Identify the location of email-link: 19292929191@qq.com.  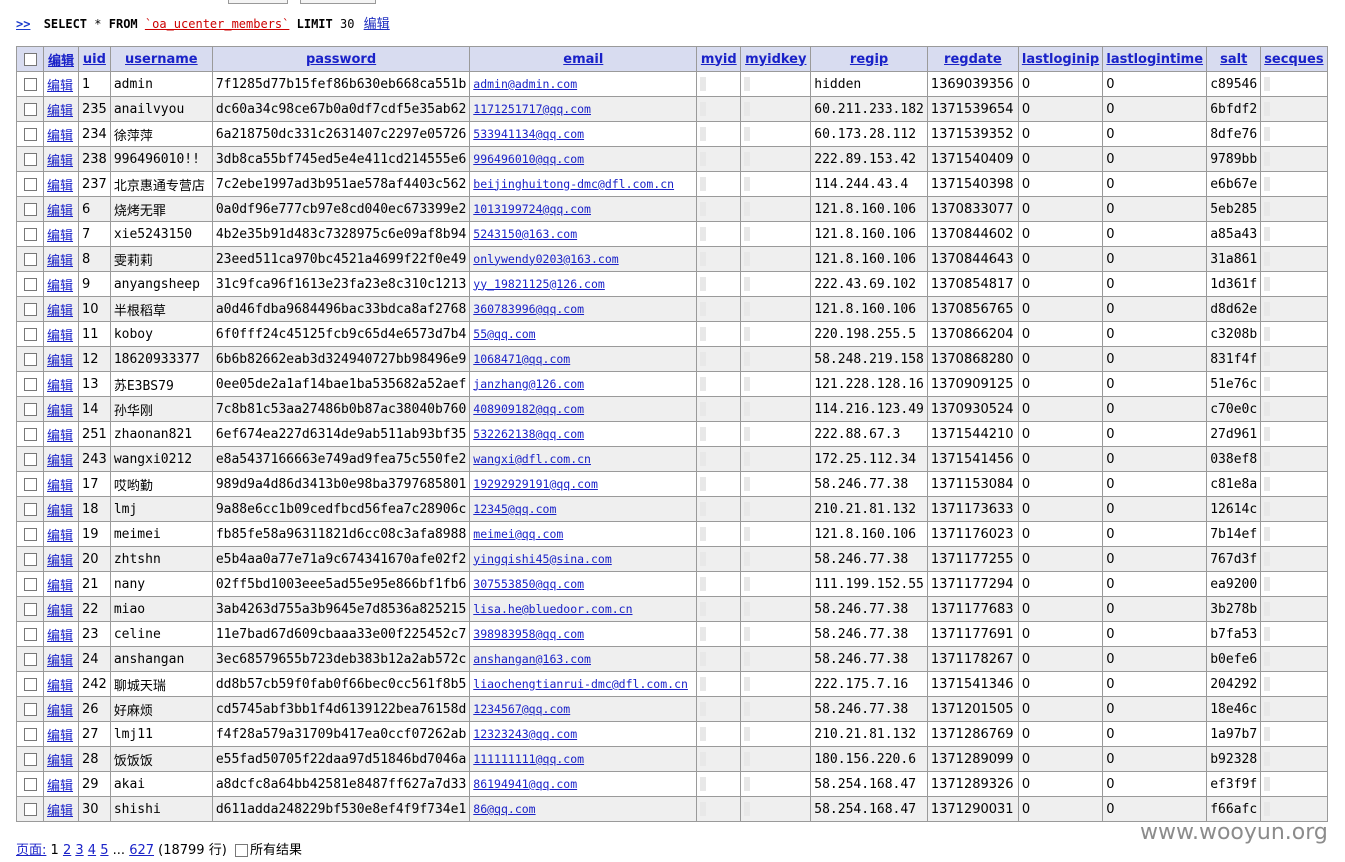
(535, 484).